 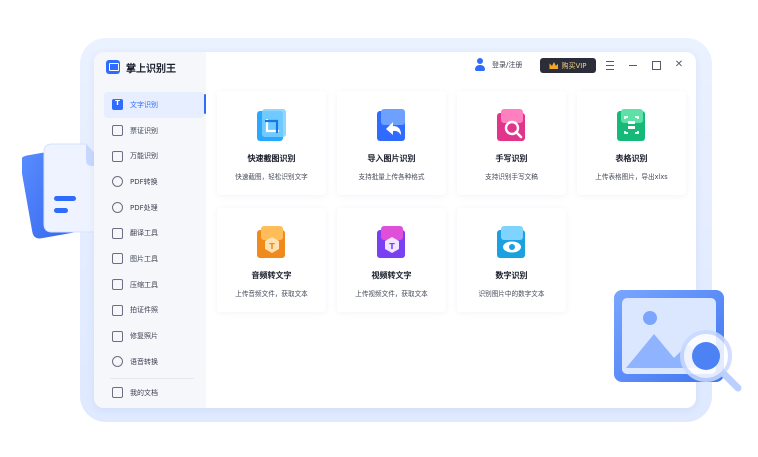 What do you see at coordinates (144, 207) in the screenshot?
I see `sidebar-item-label: PDF处理` at bounding box center [144, 207].